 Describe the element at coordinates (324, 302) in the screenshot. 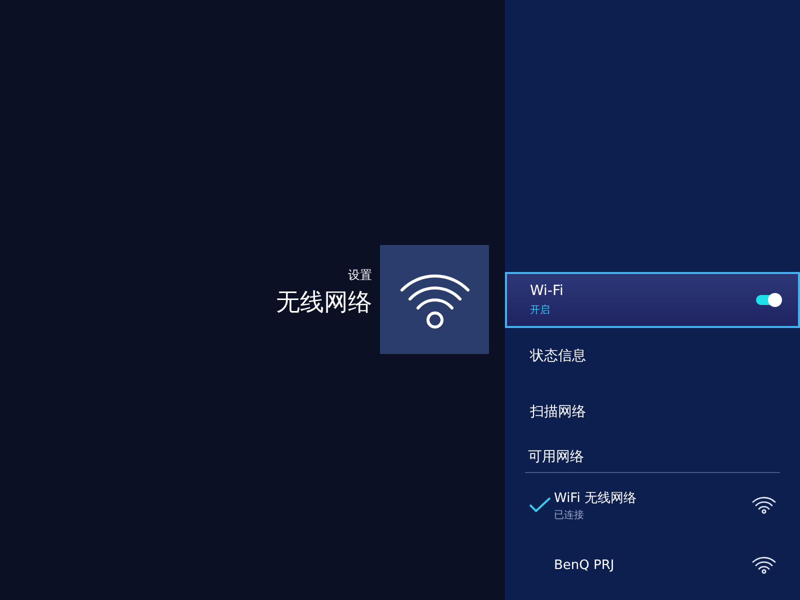

I see `page-title: 无线网络` at that location.